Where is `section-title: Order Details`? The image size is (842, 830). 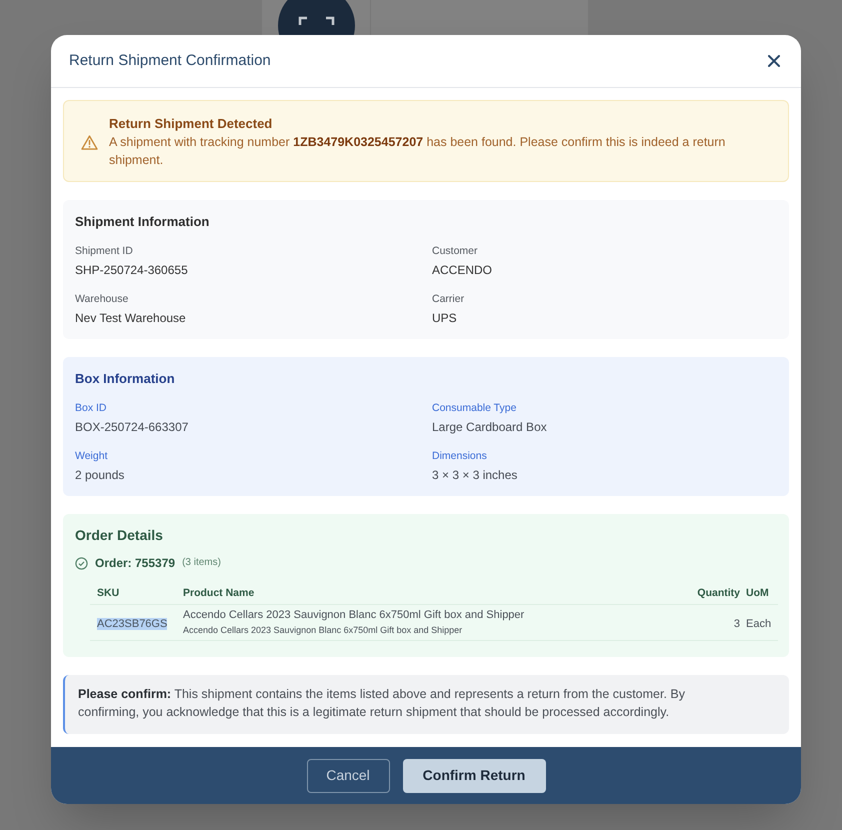 section-title: Order Details is located at coordinates (119, 535).